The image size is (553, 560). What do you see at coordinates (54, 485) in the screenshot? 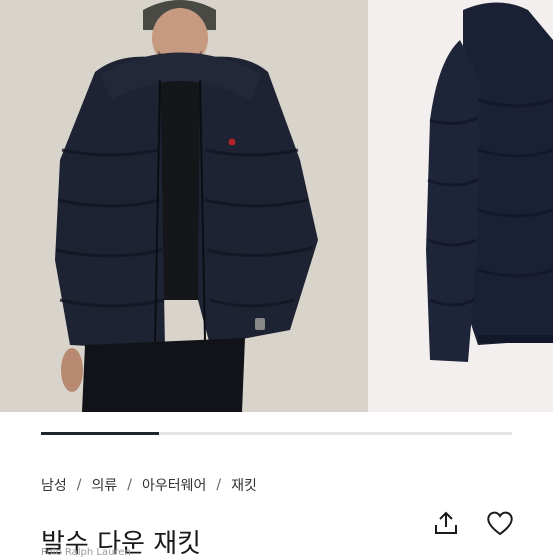
I see `breadcrumb-item-men: 남성` at bounding box center [54, 485].